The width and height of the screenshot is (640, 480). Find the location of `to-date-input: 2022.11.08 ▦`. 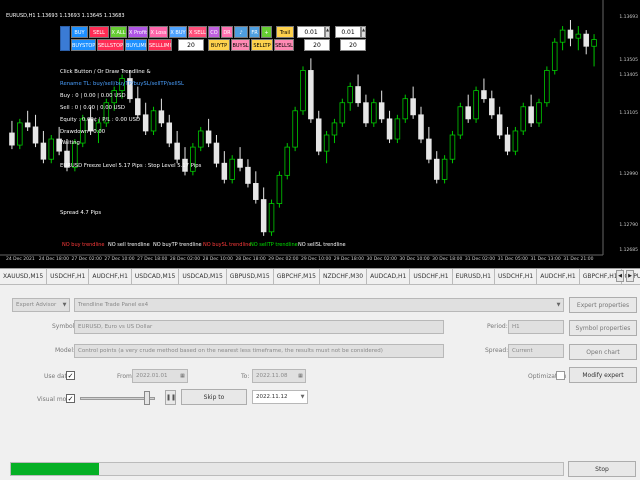

to-date-input: 2022.11.08 ▦ is located at coordinates (279, 376).